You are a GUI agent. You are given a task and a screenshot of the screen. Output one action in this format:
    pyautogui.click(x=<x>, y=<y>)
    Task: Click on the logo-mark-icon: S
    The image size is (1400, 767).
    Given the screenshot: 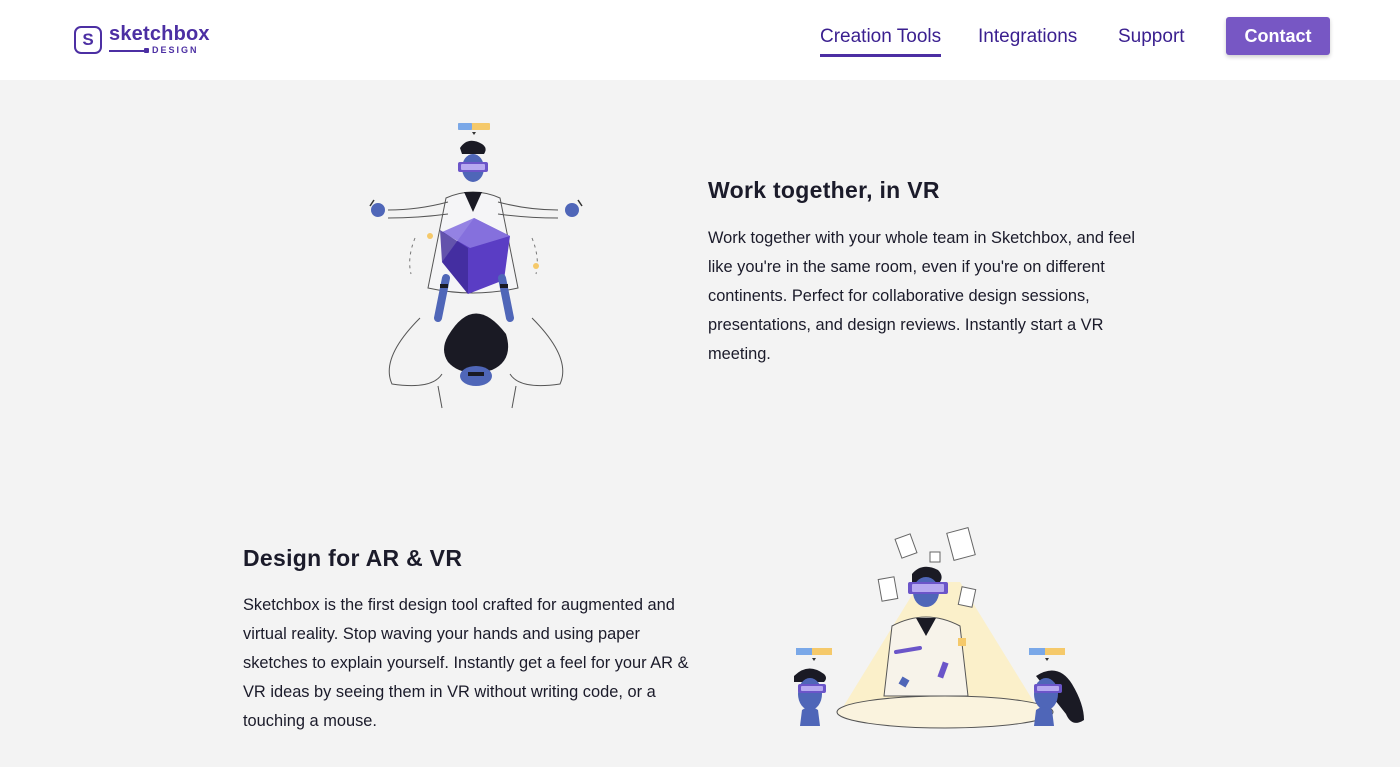 What is the action you would take?
    pyautogui.click(x=88, y=39)
    